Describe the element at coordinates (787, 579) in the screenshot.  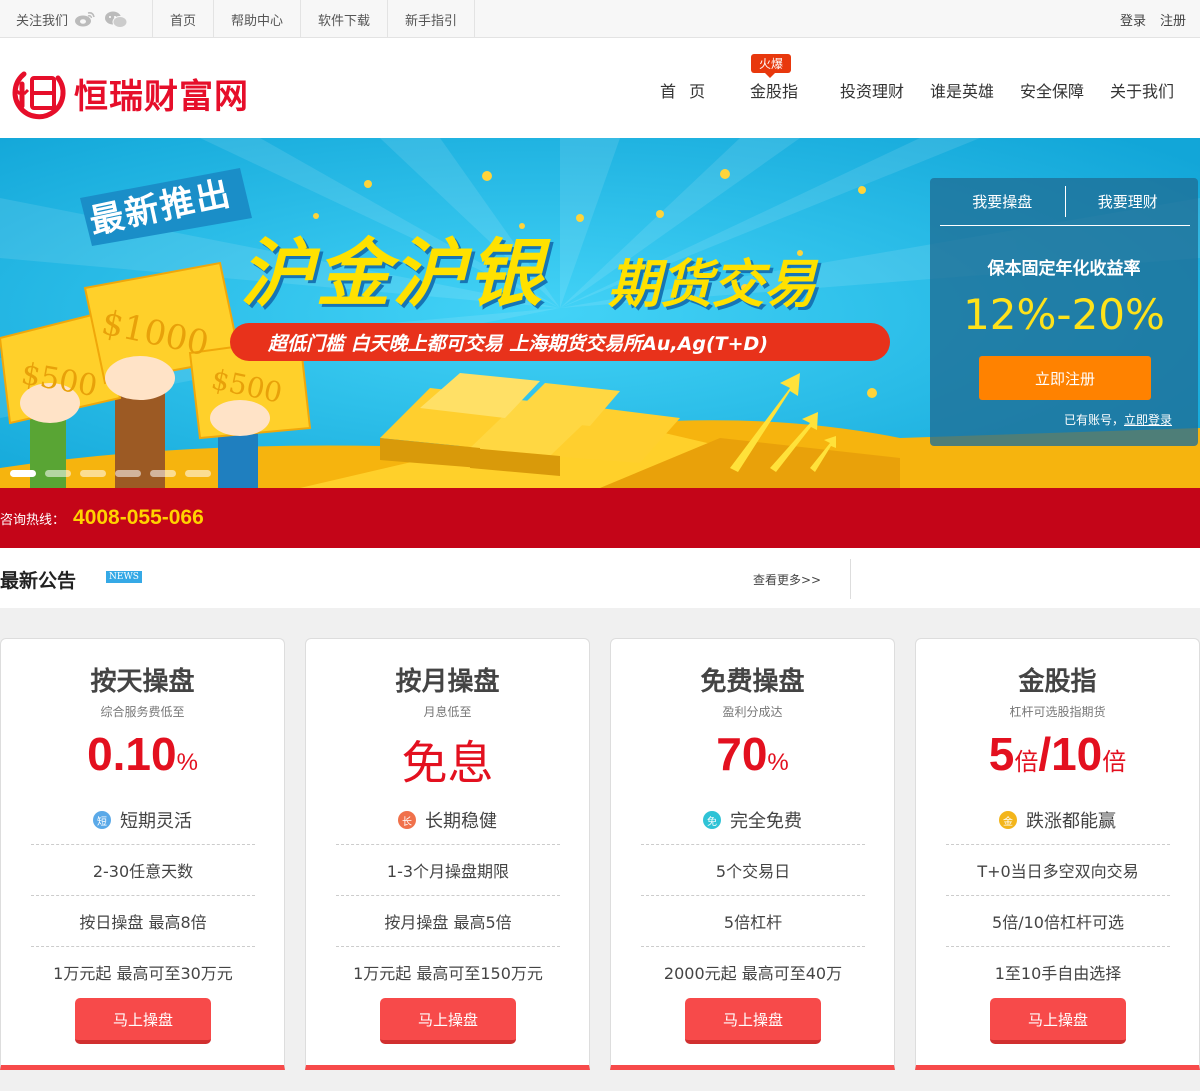
I see `news-more-link: 查看更多>>` at that location.